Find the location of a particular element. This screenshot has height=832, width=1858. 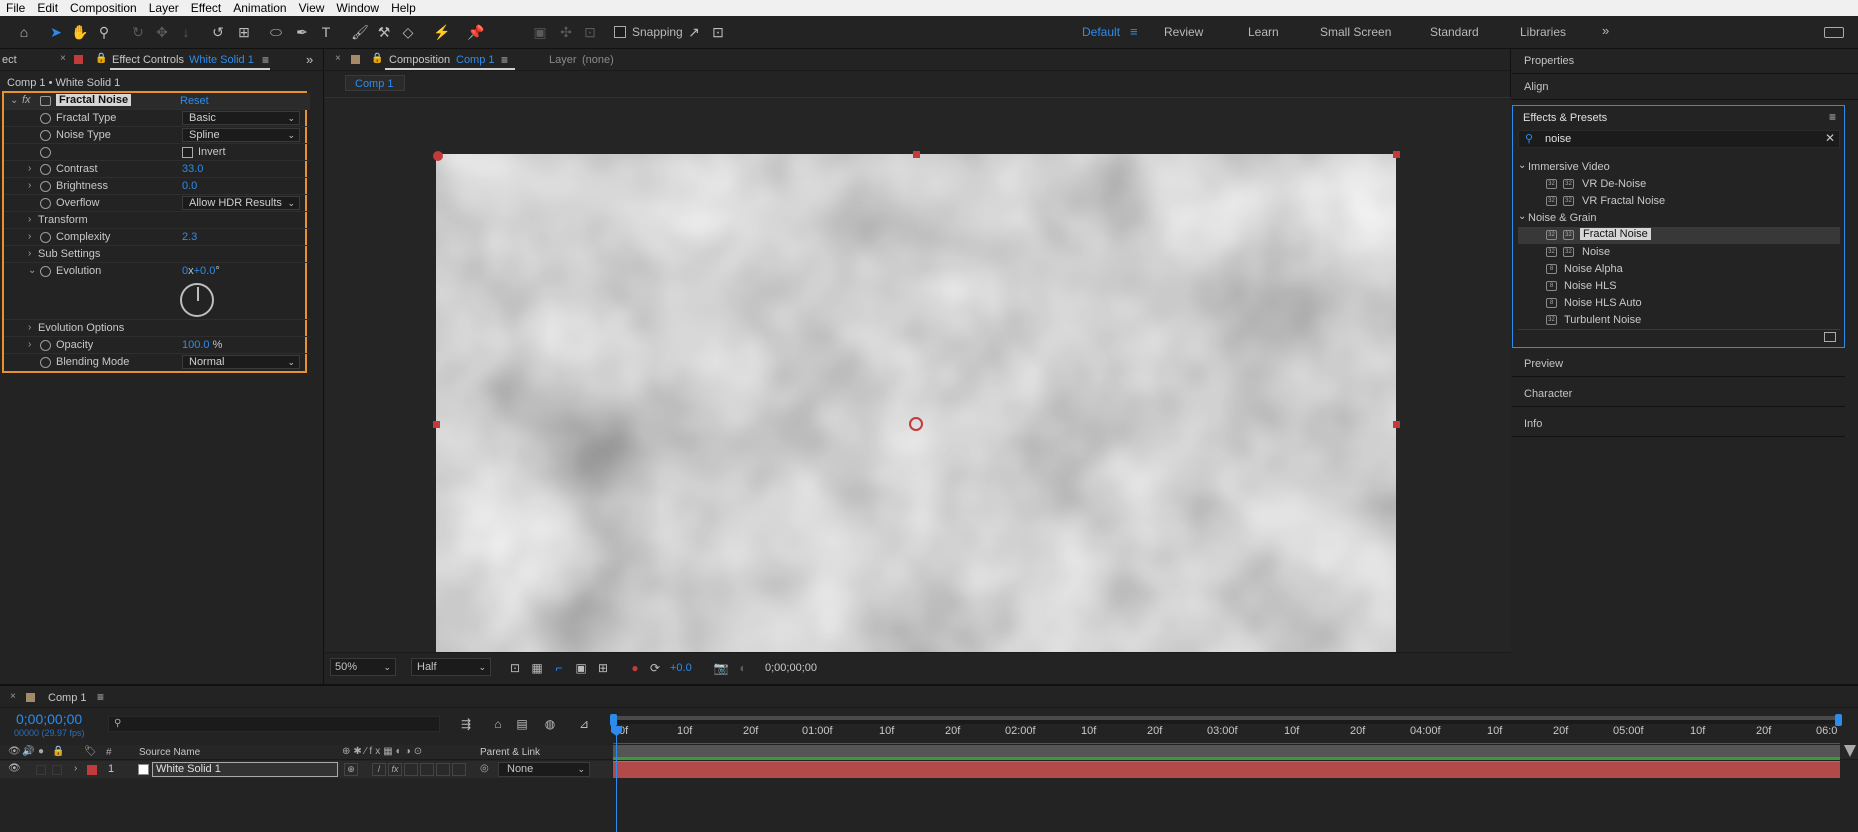

comp-mini-flowchart-icon: ⇶ is located at coordinates (466, 724).